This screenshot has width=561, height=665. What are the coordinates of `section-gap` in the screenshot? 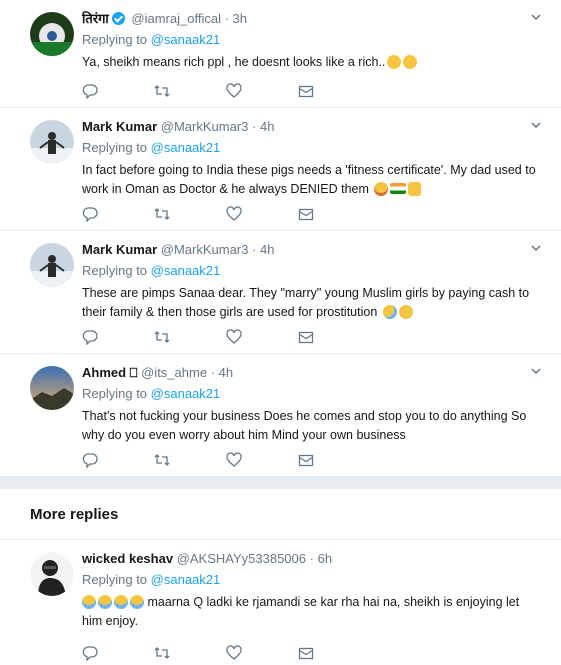 It's located at (280, 482).